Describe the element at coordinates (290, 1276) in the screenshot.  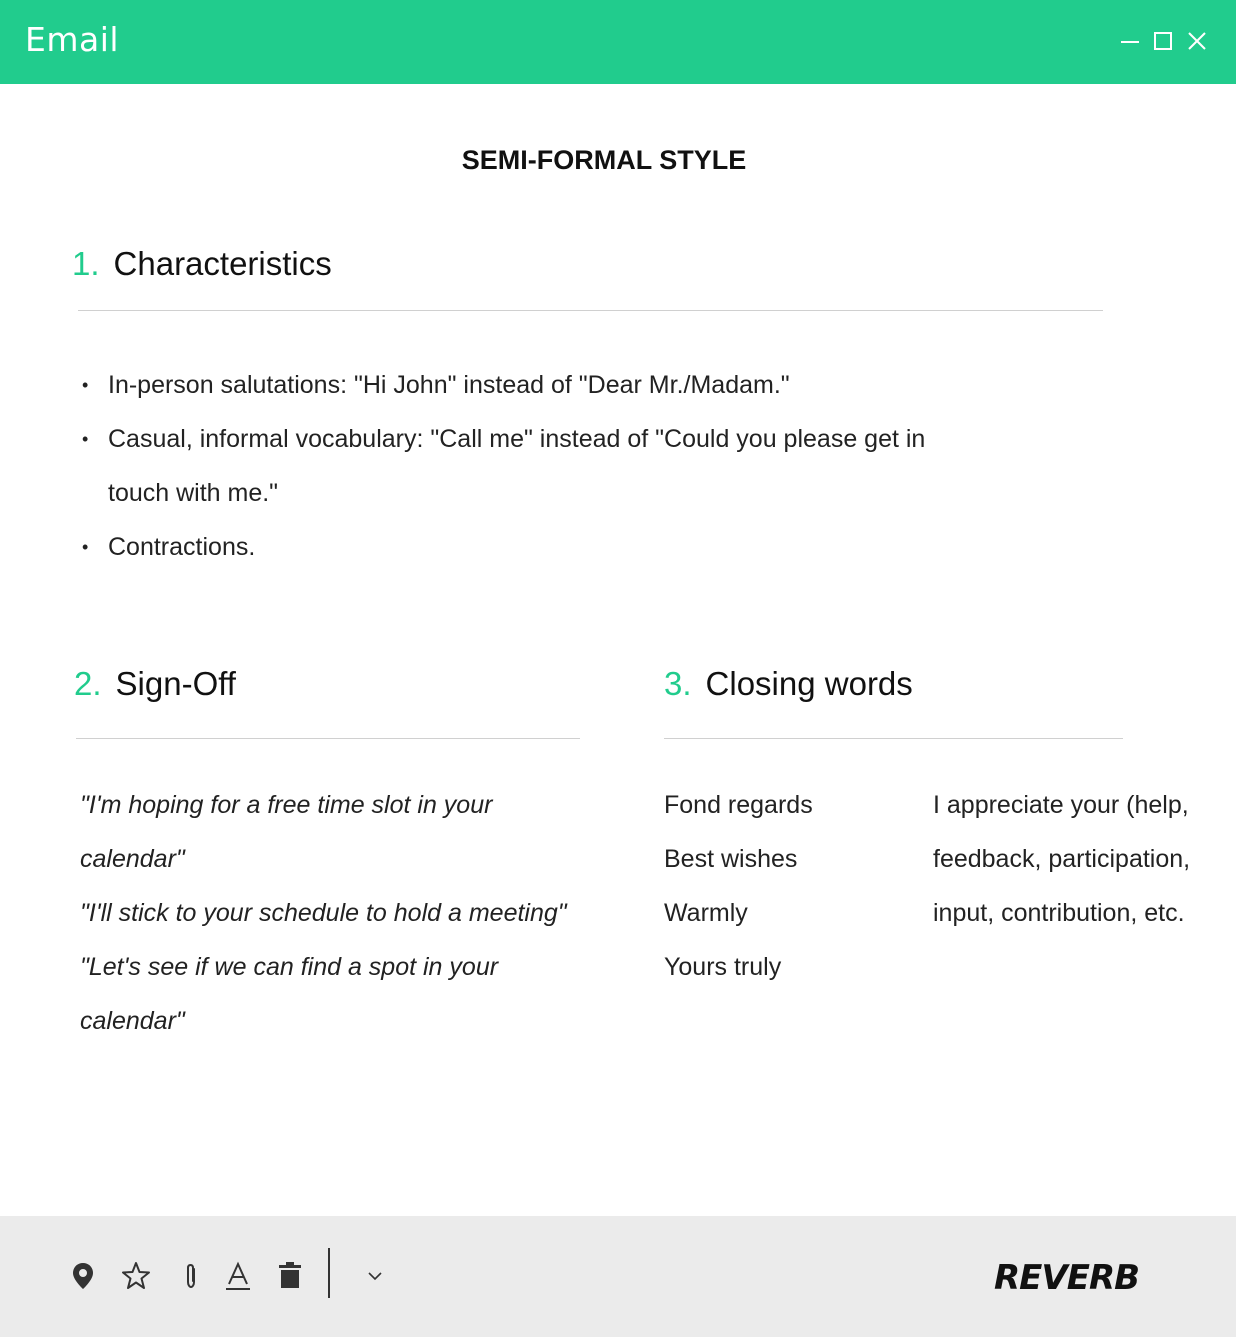
I see `trash-icon` at that location.